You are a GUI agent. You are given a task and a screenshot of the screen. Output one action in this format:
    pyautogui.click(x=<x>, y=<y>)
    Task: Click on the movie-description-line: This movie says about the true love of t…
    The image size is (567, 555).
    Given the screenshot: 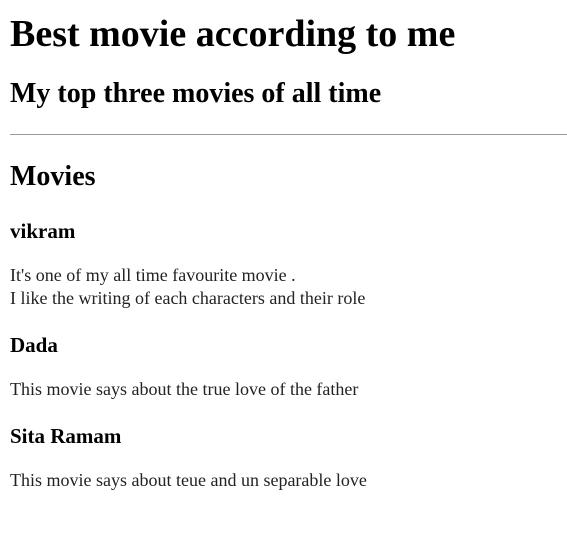 What is the action you would take?
    pyautogui.click(x=184, y=389)
    